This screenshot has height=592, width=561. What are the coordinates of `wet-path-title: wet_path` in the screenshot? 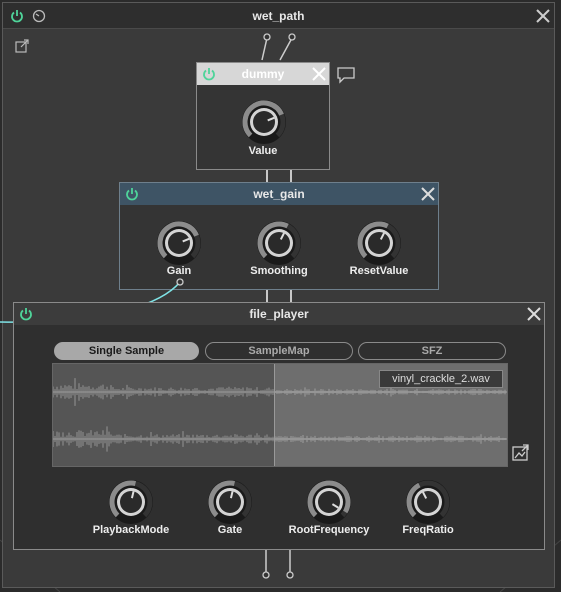 It's located at (278, 16).